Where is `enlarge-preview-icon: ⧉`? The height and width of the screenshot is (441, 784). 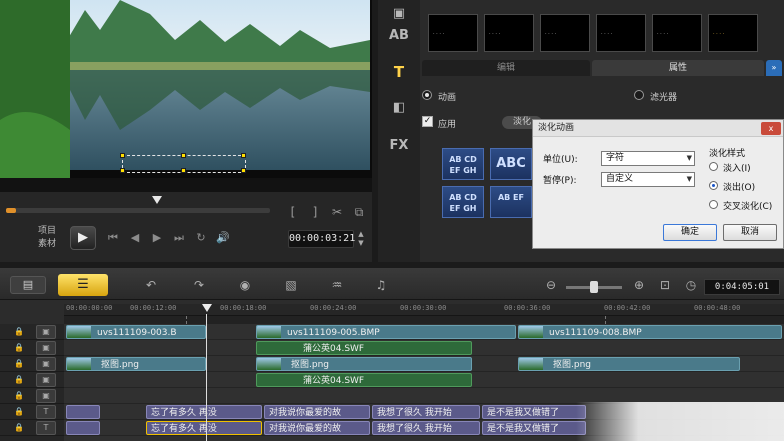 enlarge-preview-icon: ⧉ is located at coordinates (359, 212).